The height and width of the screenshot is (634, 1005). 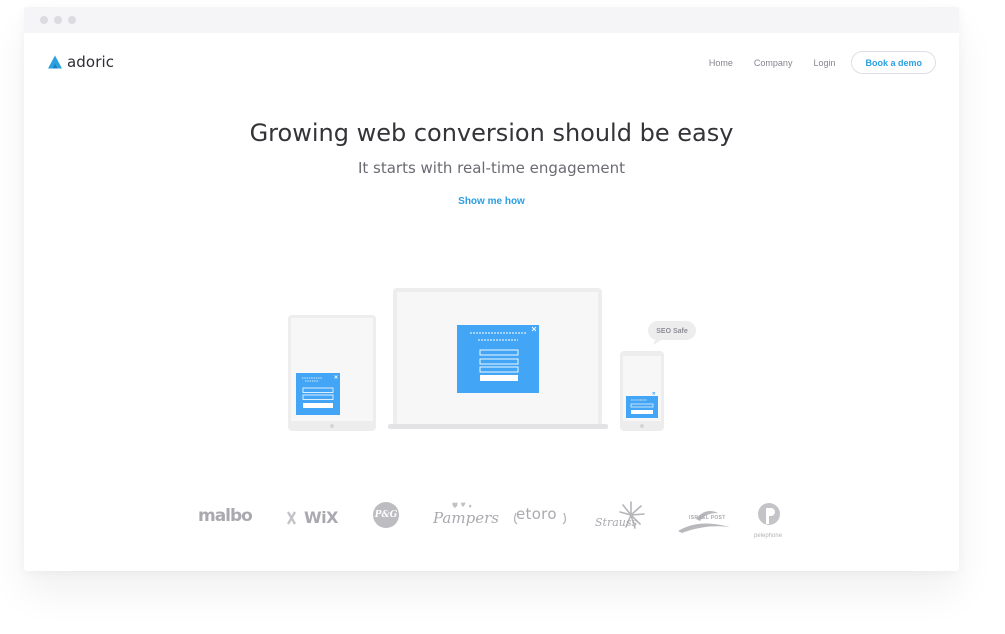 I want to click on phone-device, so click(x=642, y=391).